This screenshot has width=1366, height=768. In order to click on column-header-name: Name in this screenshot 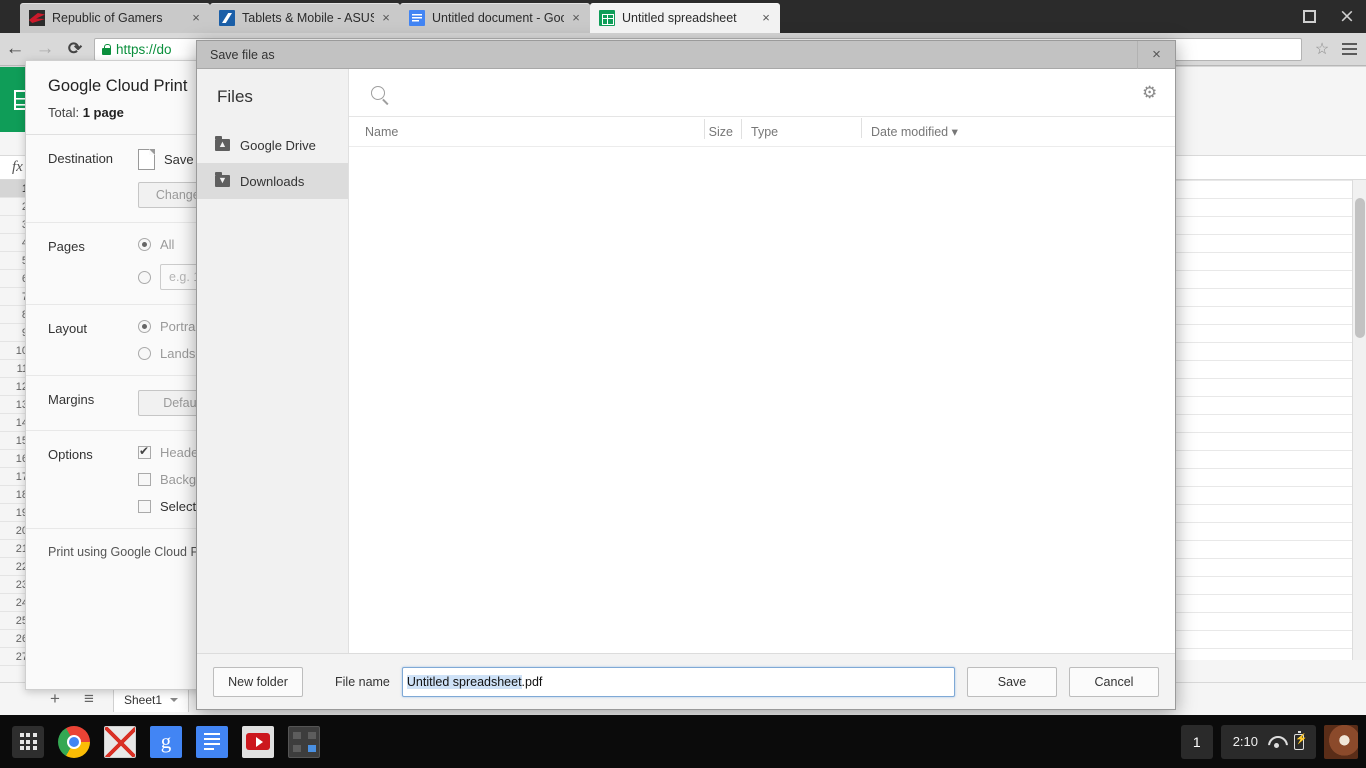, I will do `click(526, 132)`.